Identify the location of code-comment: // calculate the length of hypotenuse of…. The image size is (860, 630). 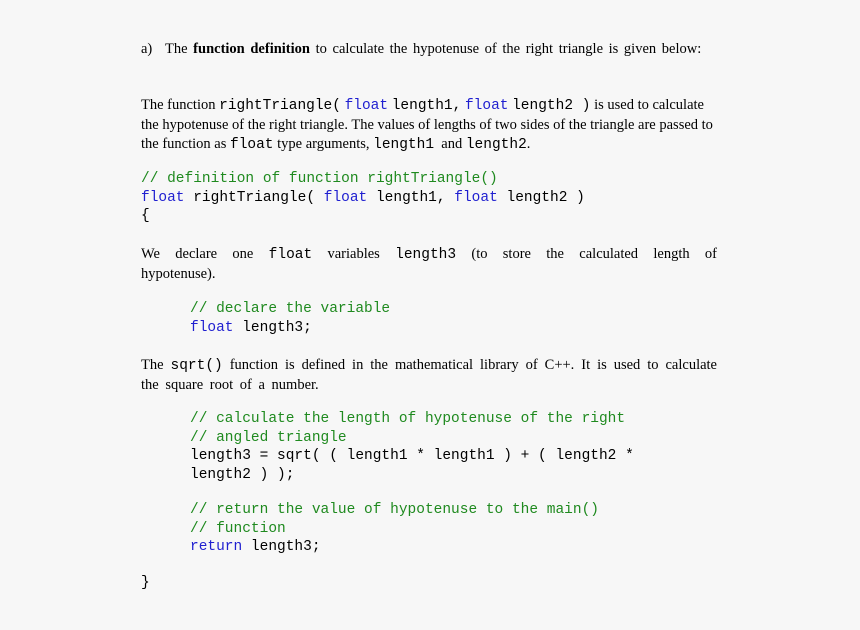
(408, 419).